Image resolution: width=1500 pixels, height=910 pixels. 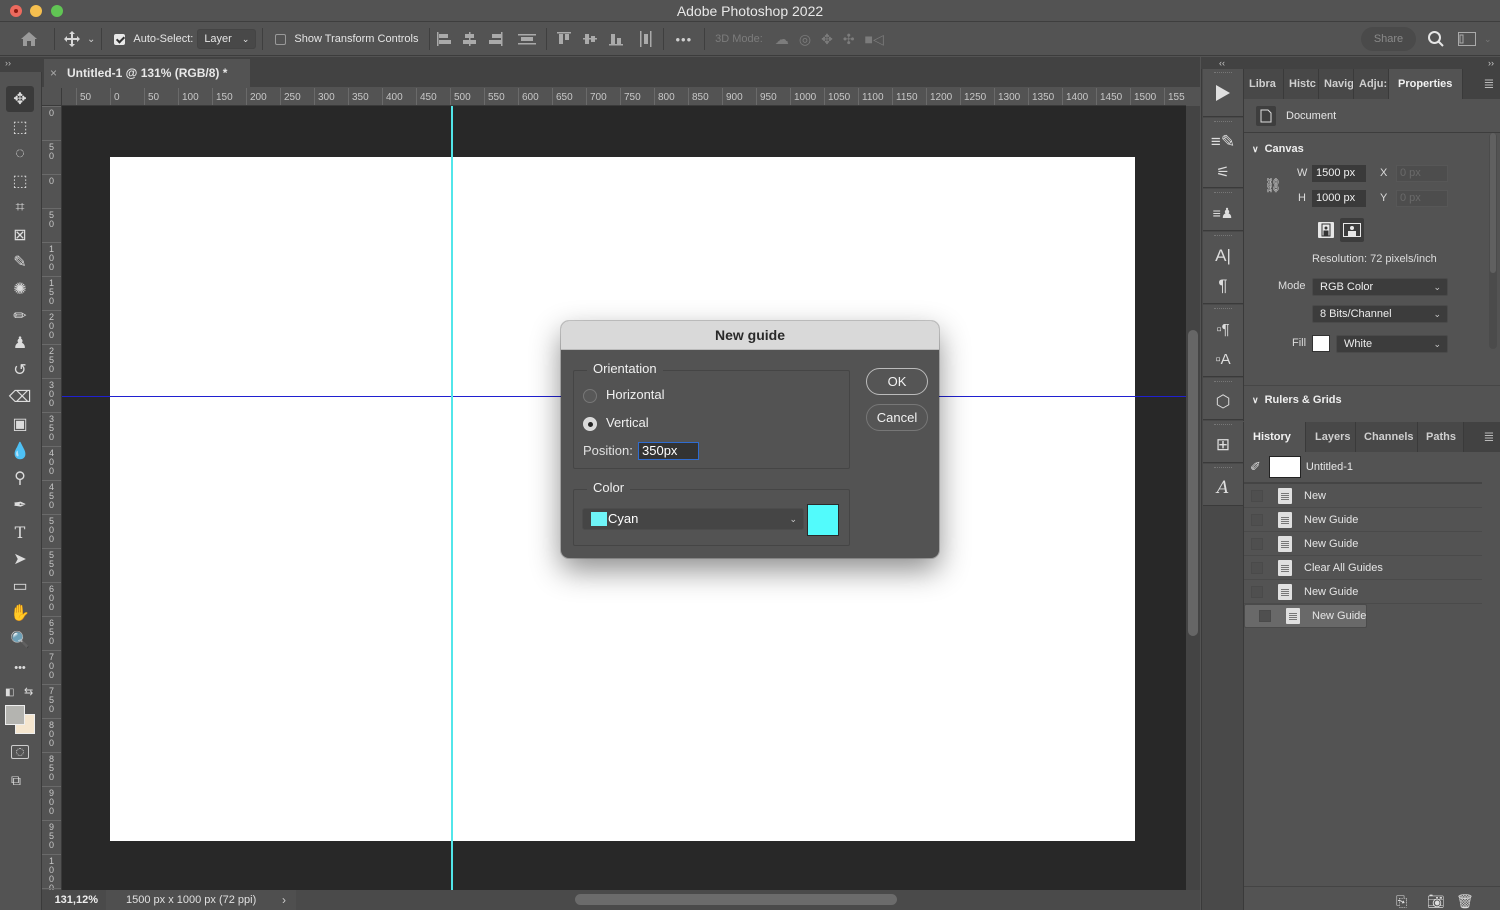 What do you see at coordinates (444, 39) in the screenshot?
I see `align-left-edges-button` at bounding box center [444, 39].